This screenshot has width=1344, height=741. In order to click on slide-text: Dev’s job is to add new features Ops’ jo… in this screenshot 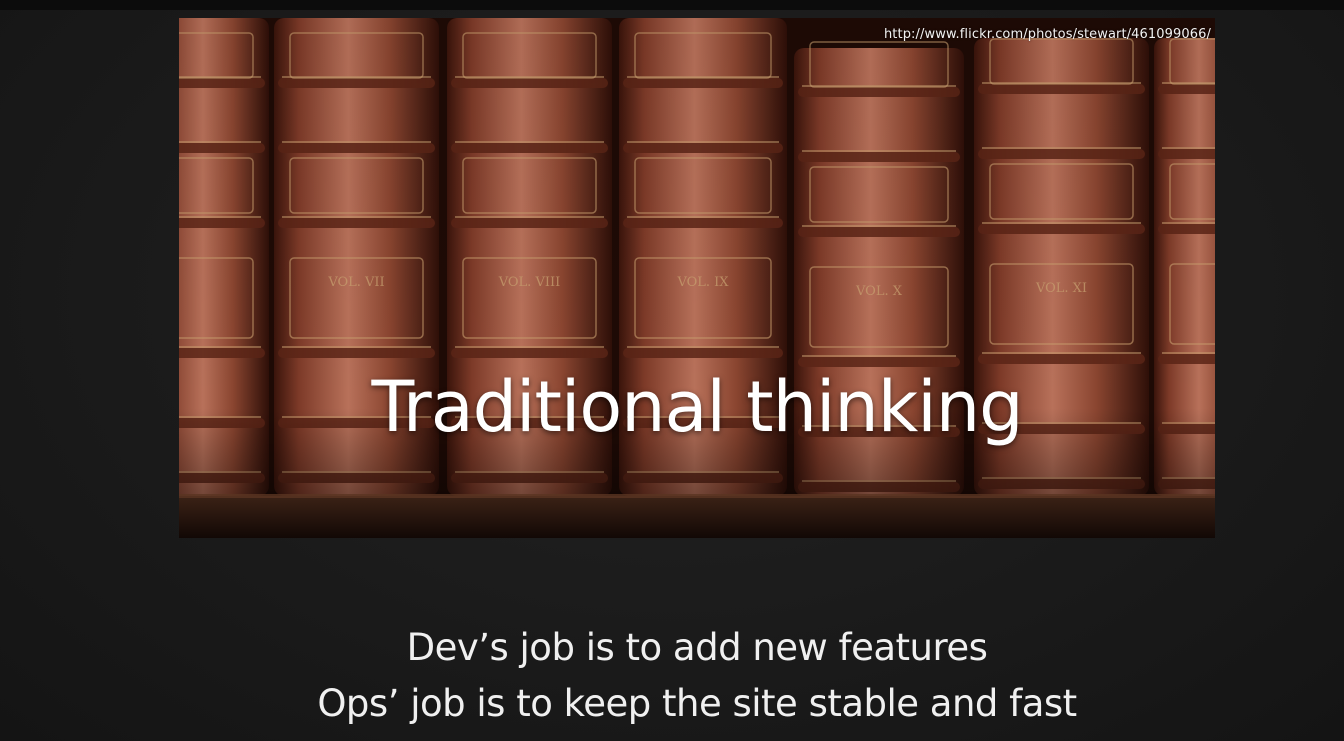, I will do `click(697, 676)`.